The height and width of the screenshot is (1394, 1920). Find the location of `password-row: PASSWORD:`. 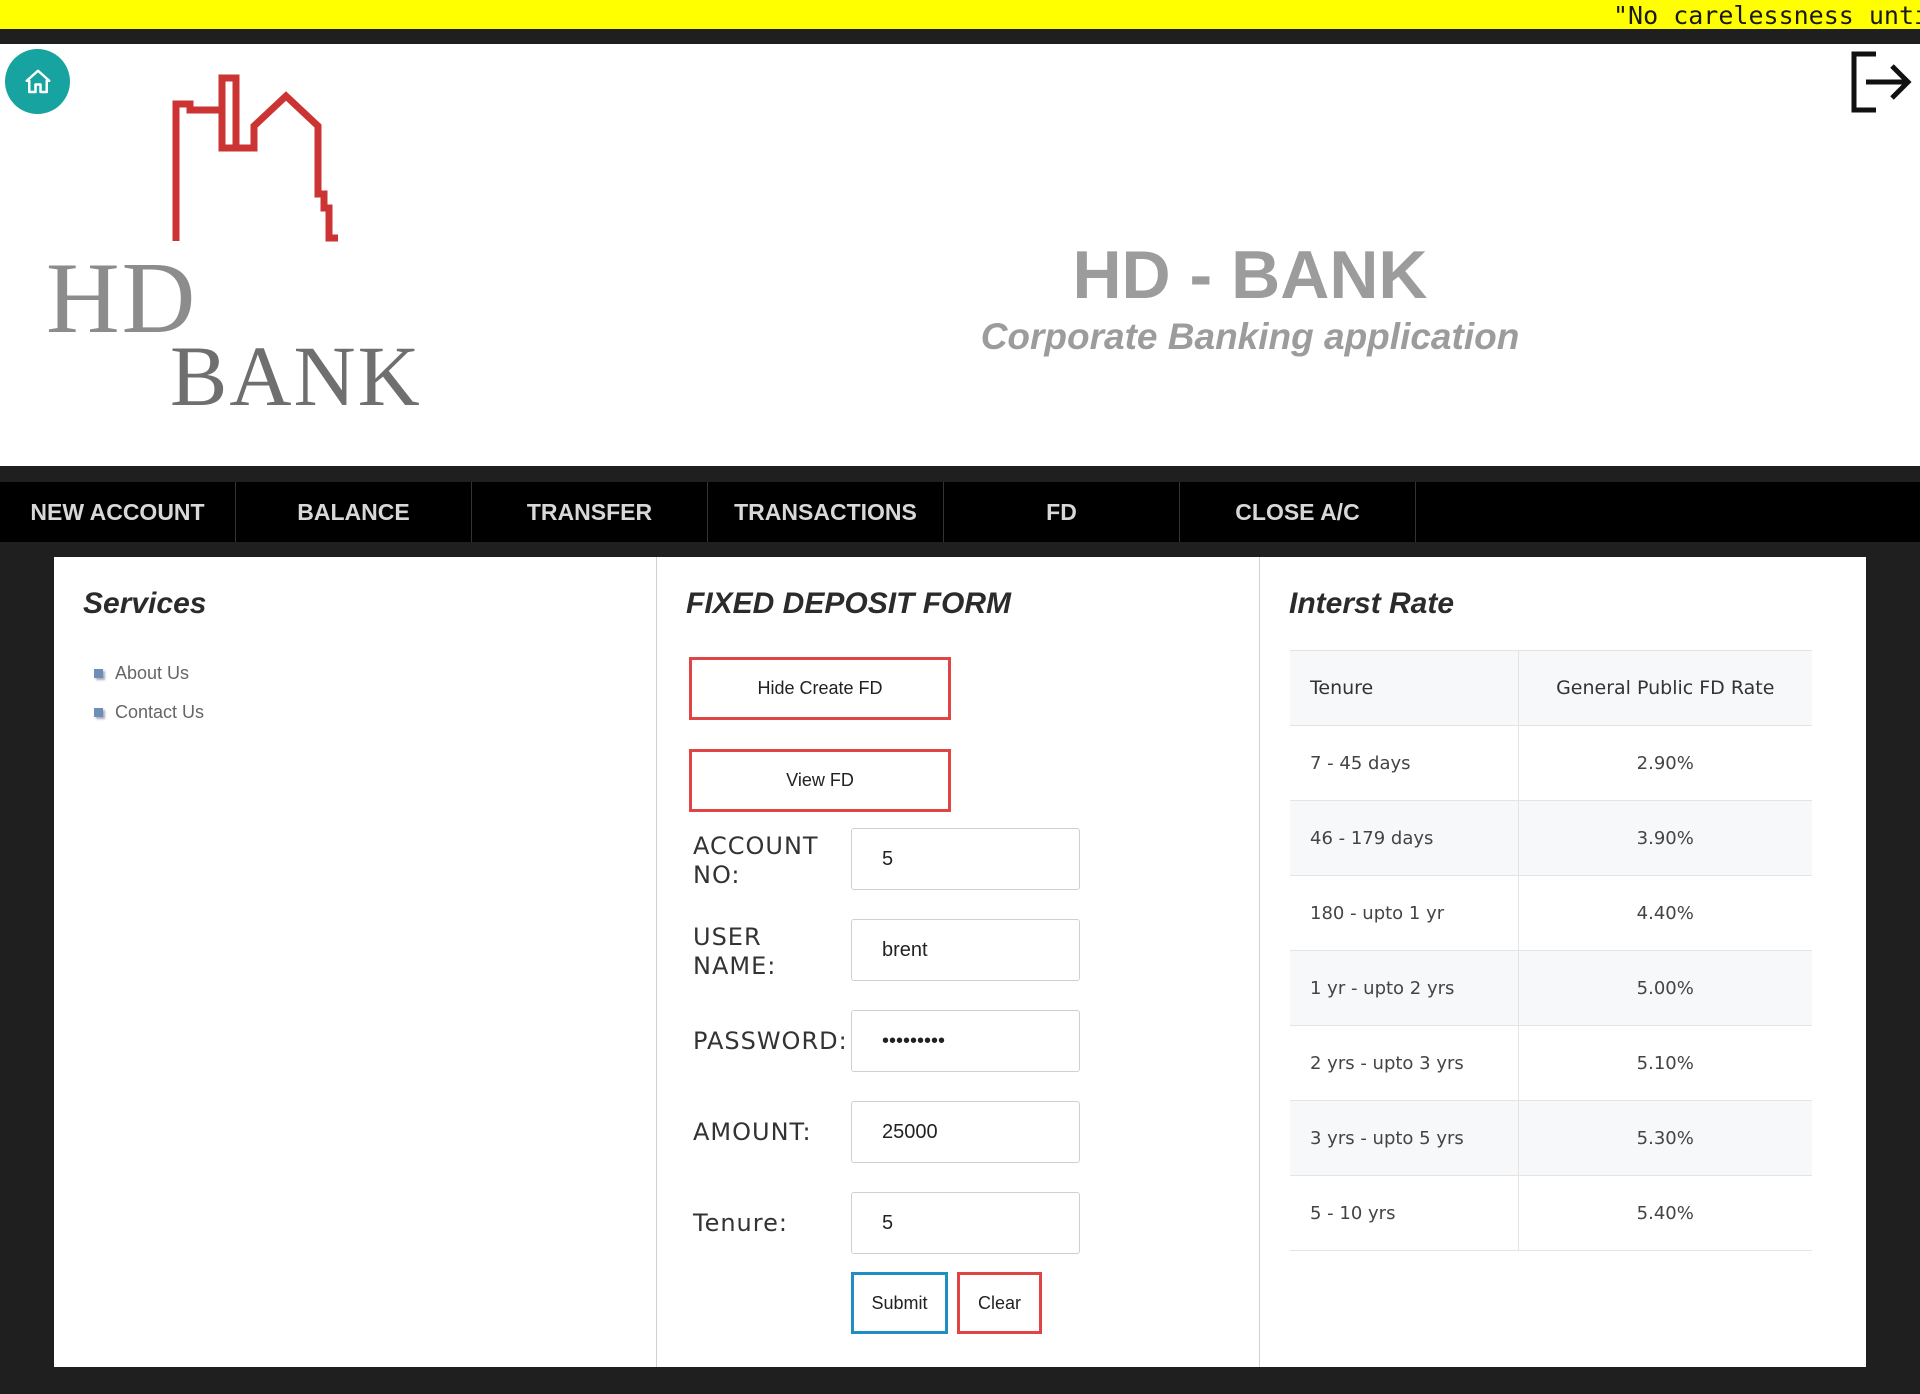

password-row: PASSWORD: is located at coordinates (908, 1041).